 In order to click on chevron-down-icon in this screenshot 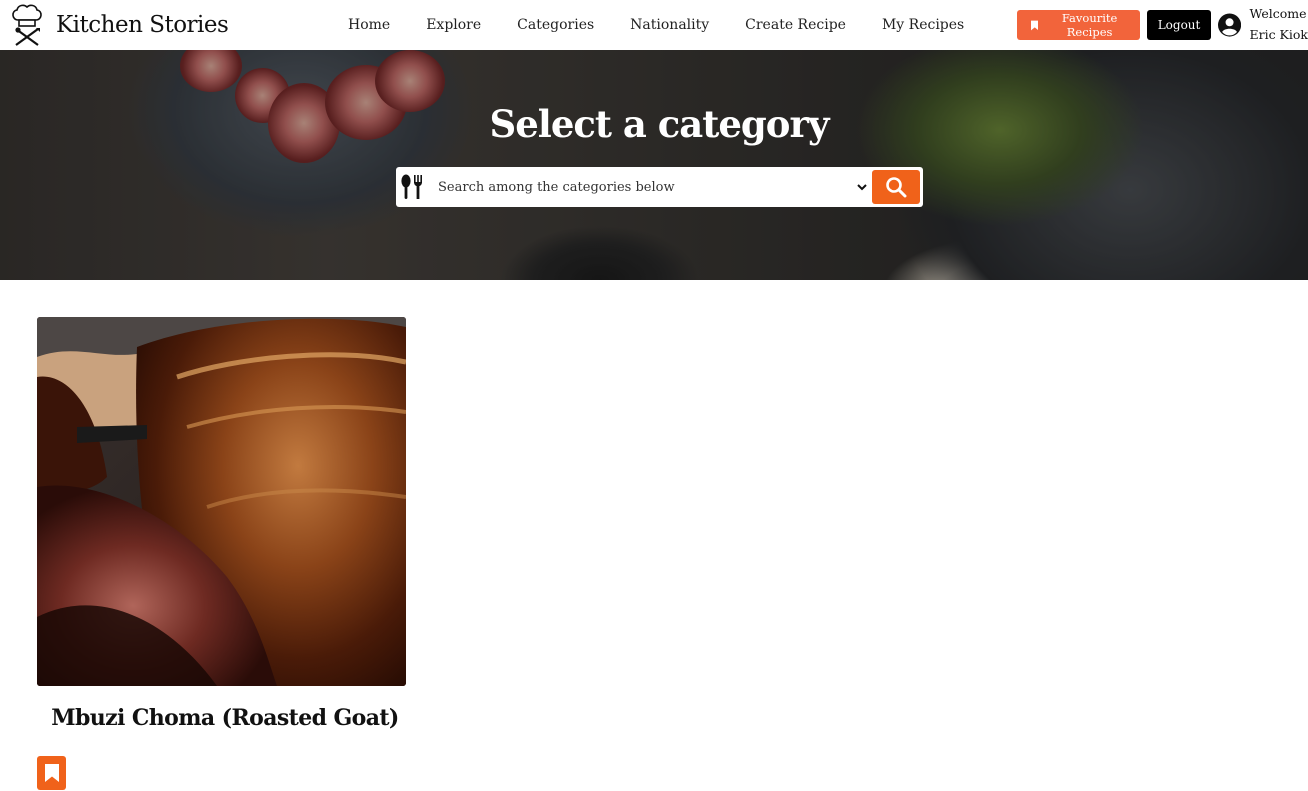, I will do `click(862, 187)`.